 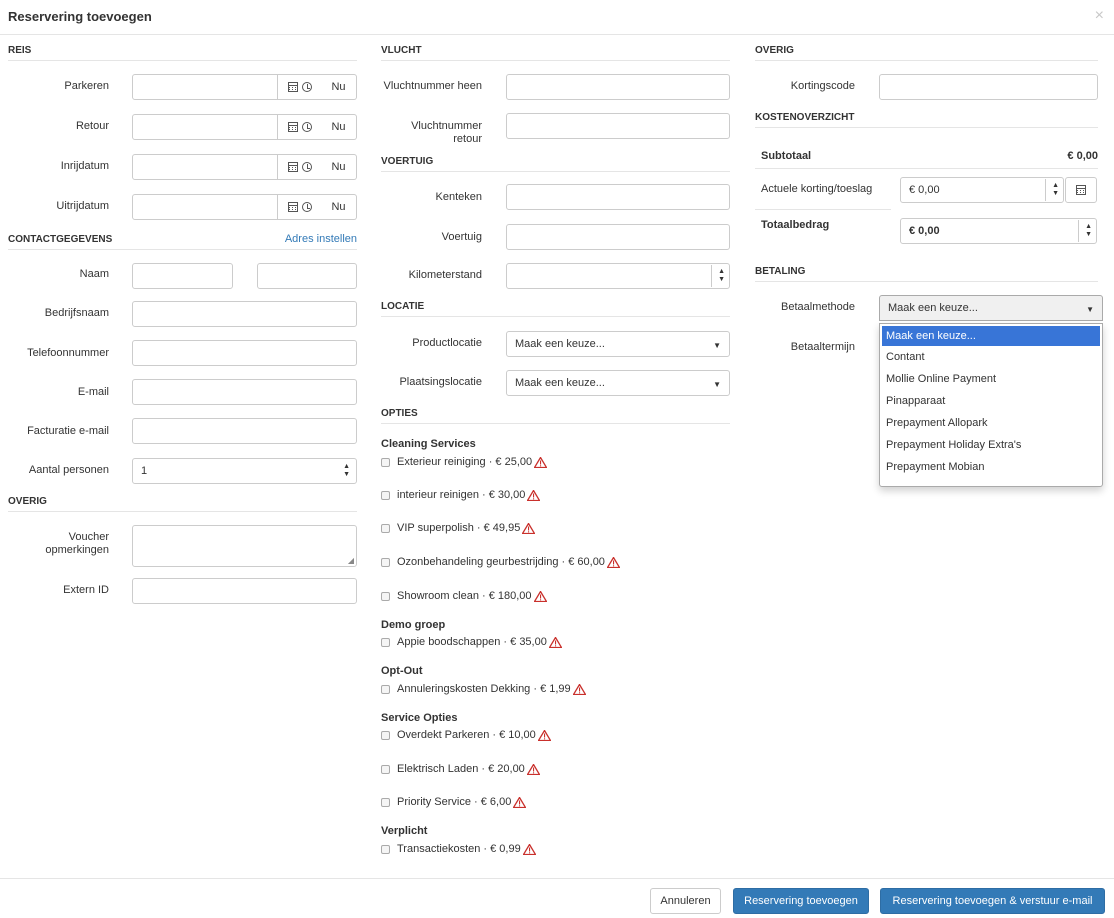 What do you see at coordinates (618, 126) in the screenshot?
I see `vluchtnummer-retour-input` at bounding box center [618, 126].